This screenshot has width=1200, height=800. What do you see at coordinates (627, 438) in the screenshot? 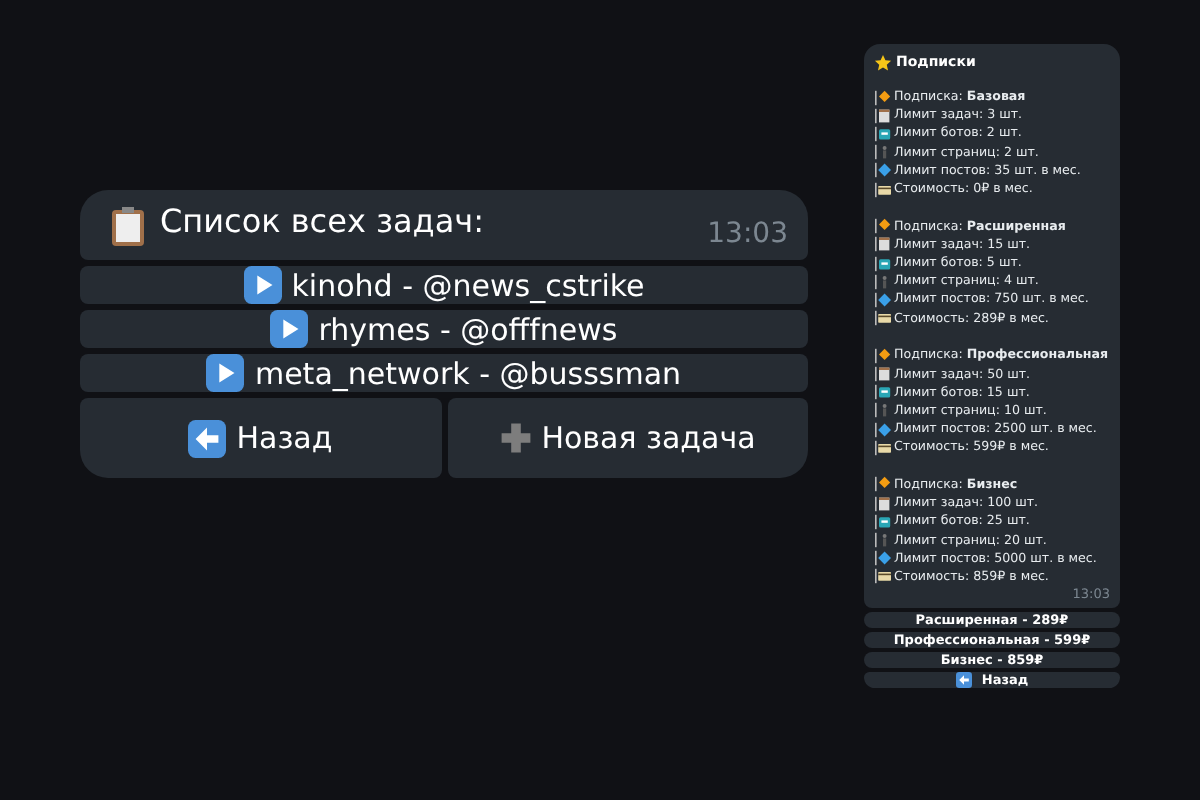
I see `new-task-button: Новая задача` at bounding box center [627, 438].